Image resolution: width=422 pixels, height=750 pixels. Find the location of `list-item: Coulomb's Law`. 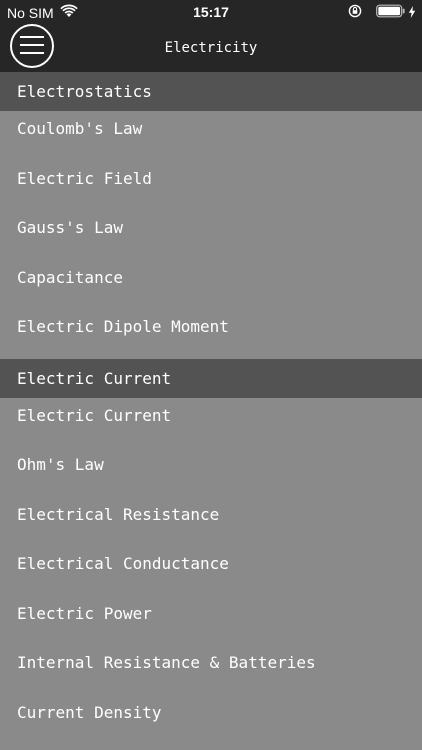

list-item: Coulomb's Law is located at coordinates (211, 136).